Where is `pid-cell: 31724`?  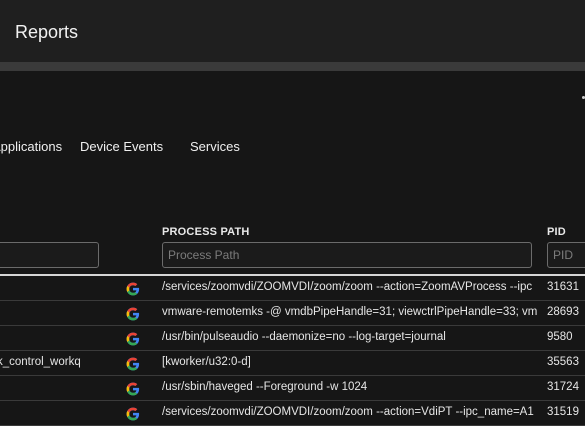 pid-cell: 31724 is located at coordinates (563, 387).